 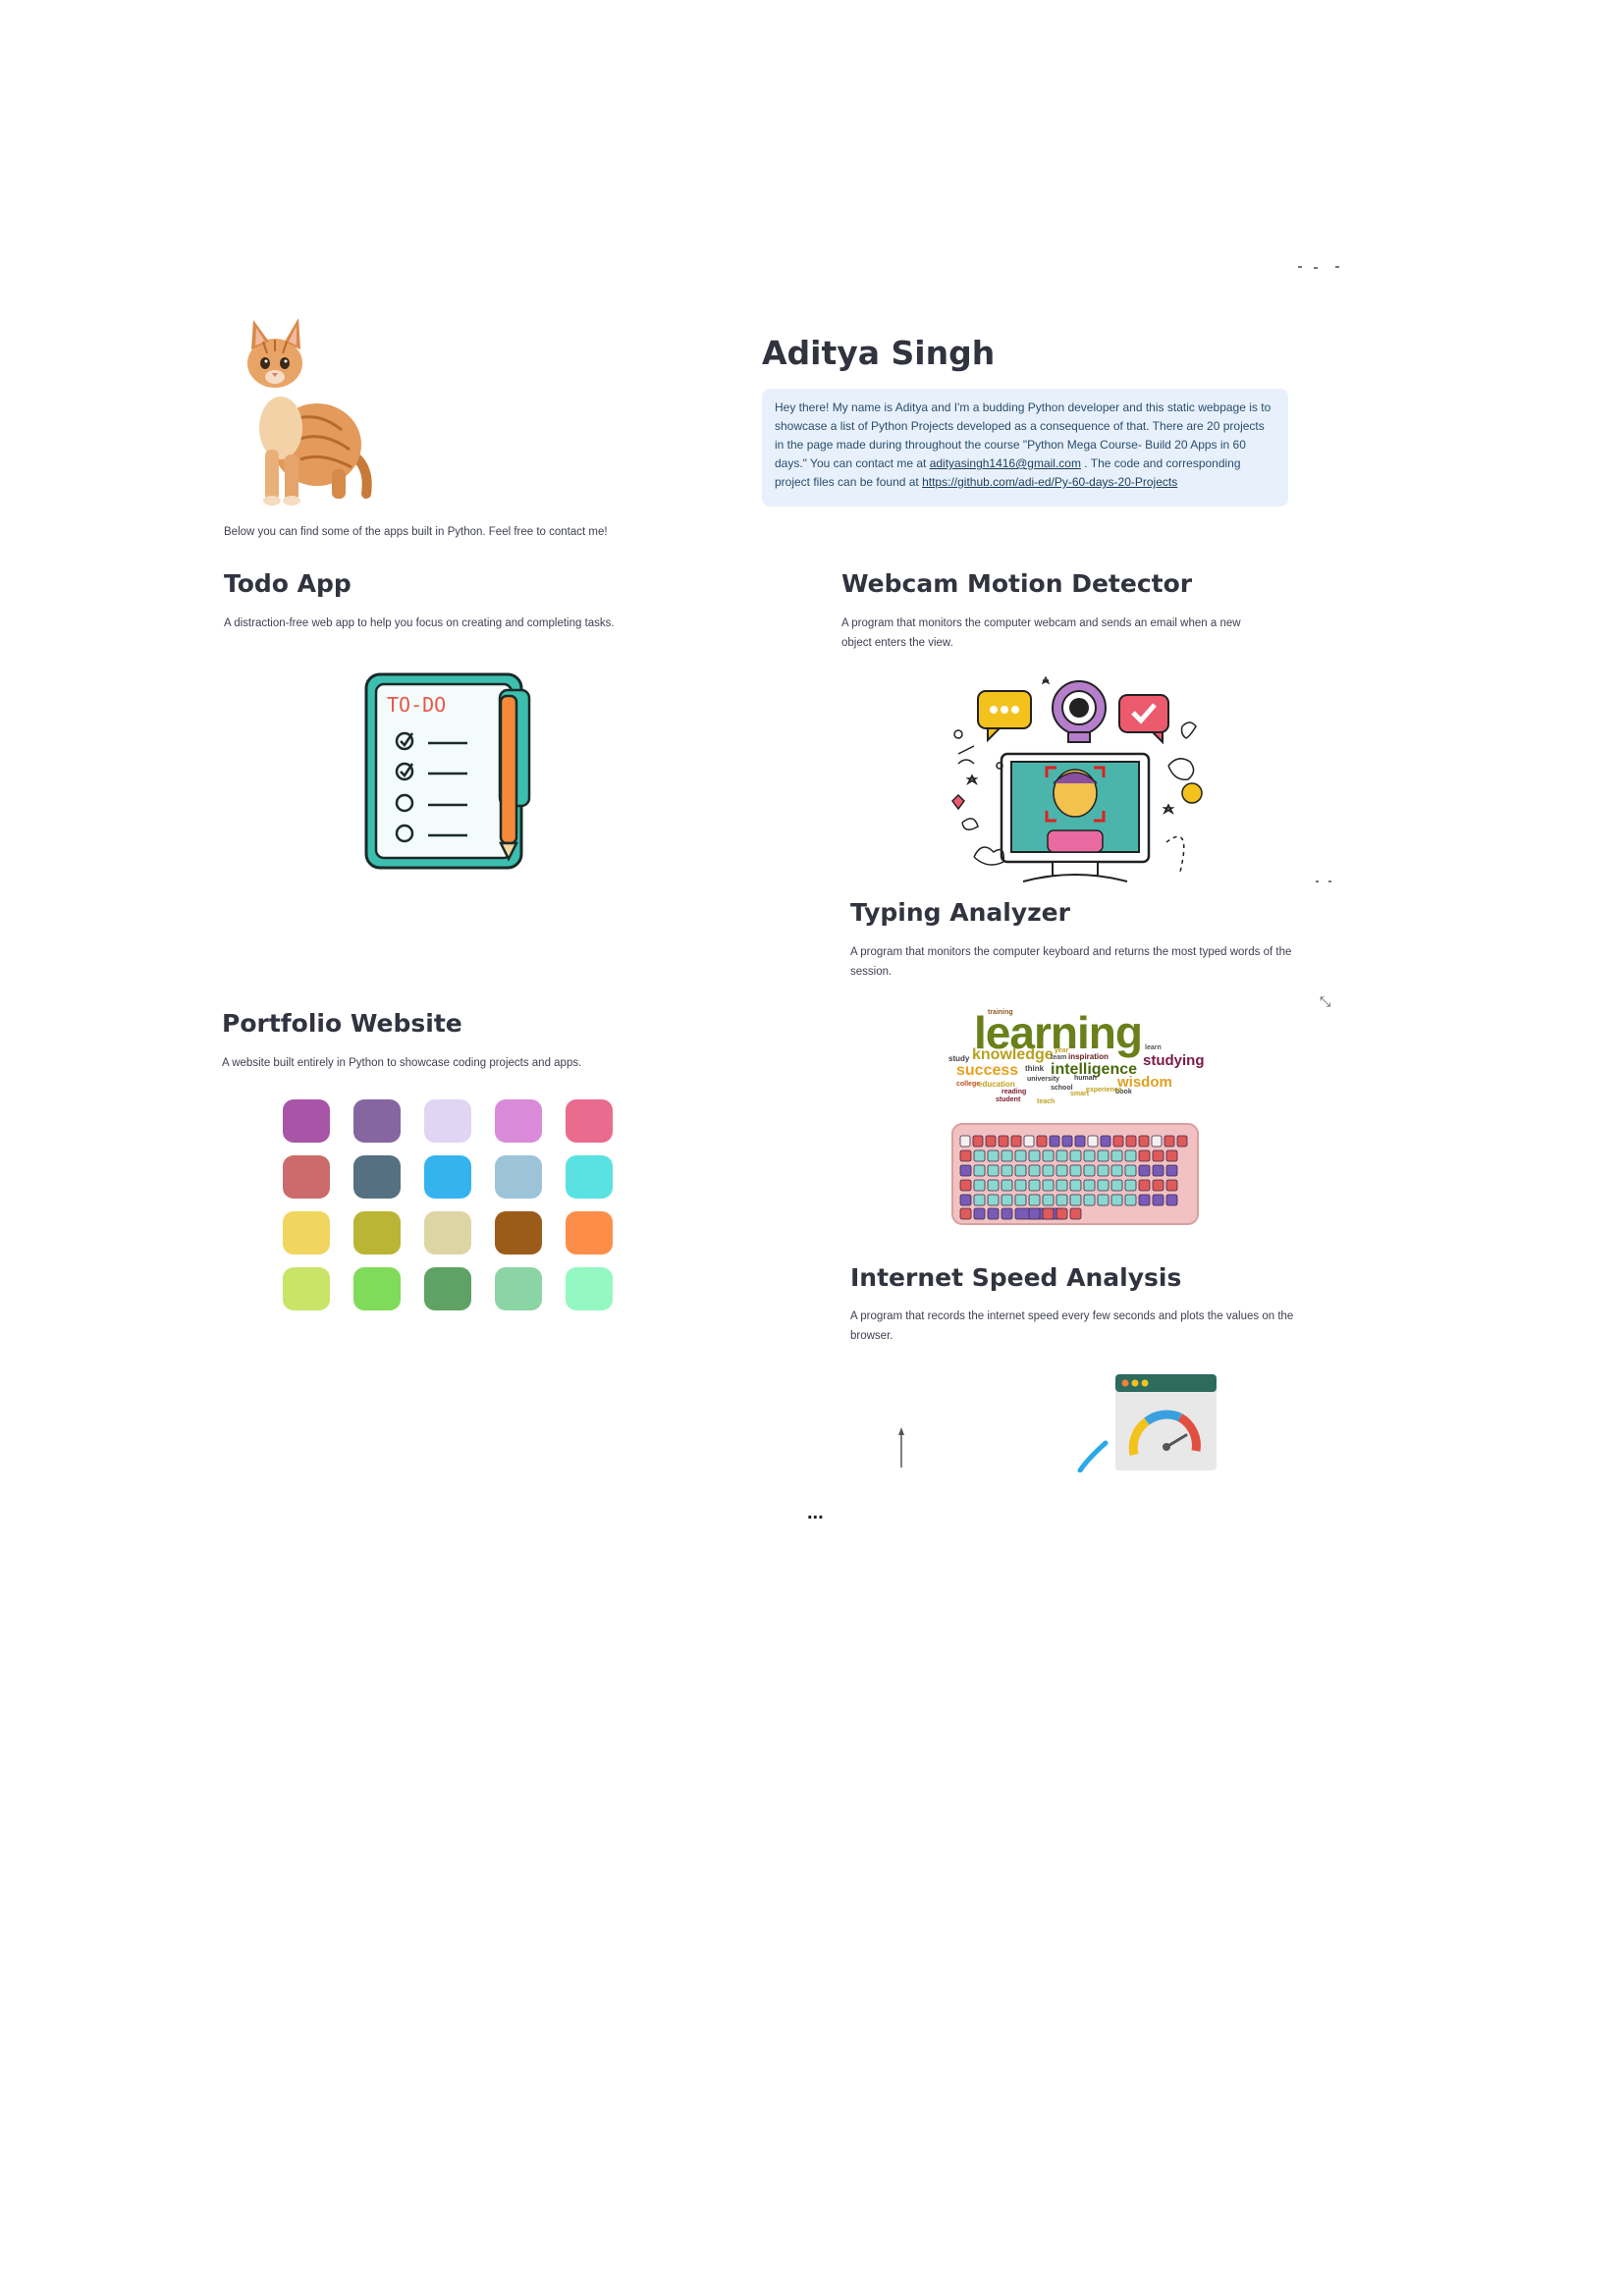 What do you see at coordinates (1016, 1277) in the screenshot?
I see `project-title: Internet Speed Analysis` at bounding box center [1016, 1277].